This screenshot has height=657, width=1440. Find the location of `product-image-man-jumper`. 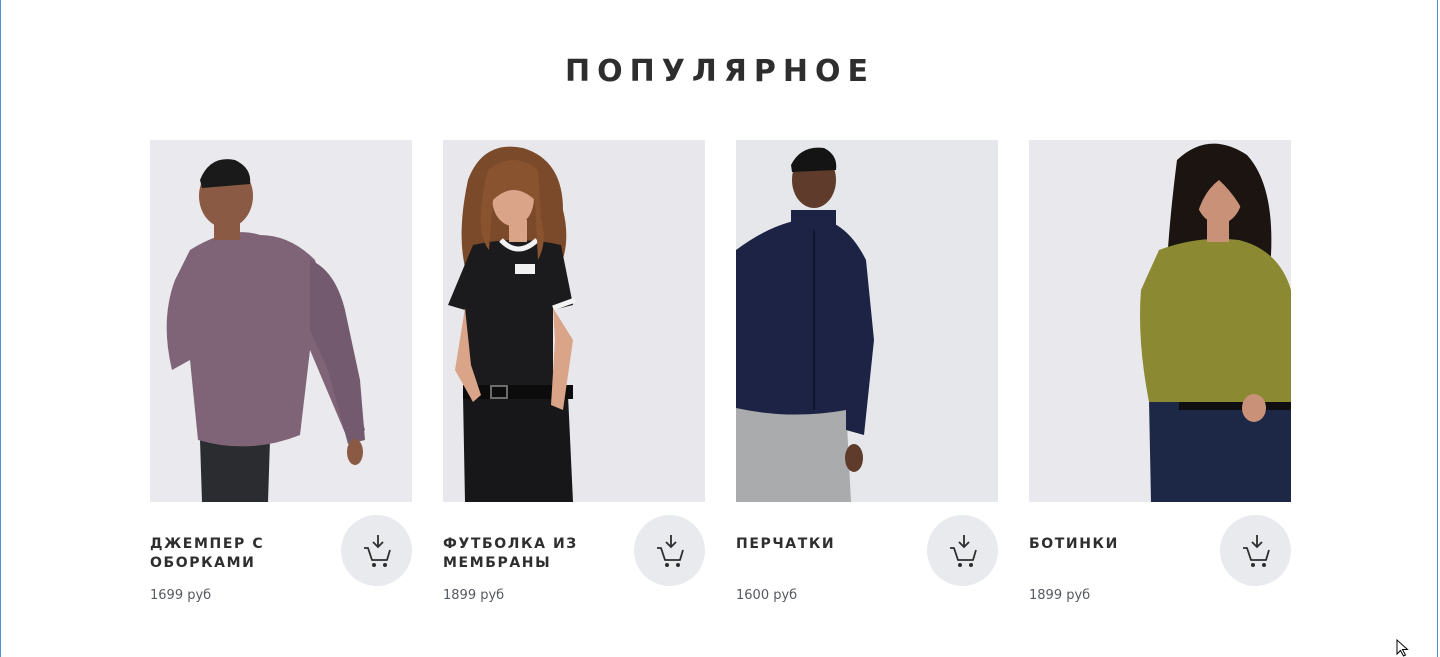

product-image-man-jumper is located at coordinates (281, 321).